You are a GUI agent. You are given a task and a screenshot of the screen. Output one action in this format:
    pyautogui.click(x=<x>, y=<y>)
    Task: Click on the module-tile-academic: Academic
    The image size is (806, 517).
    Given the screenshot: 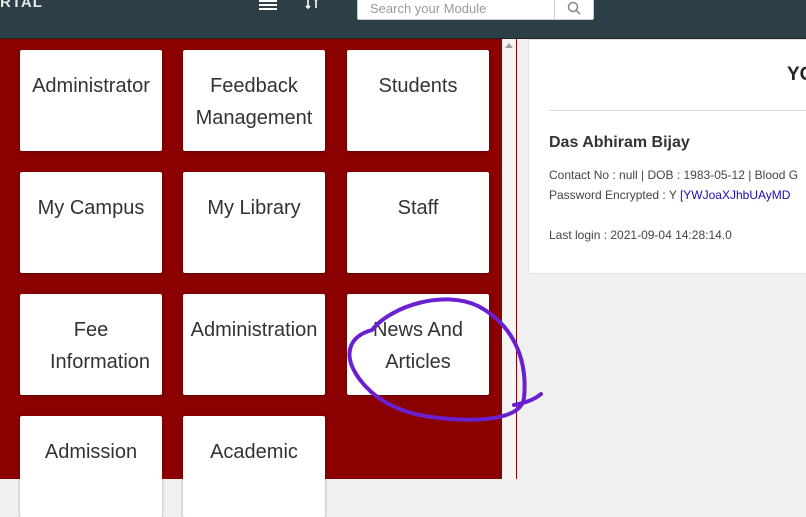 What is the action you would take?
    pyautogui.click(x=254, y=466)
    